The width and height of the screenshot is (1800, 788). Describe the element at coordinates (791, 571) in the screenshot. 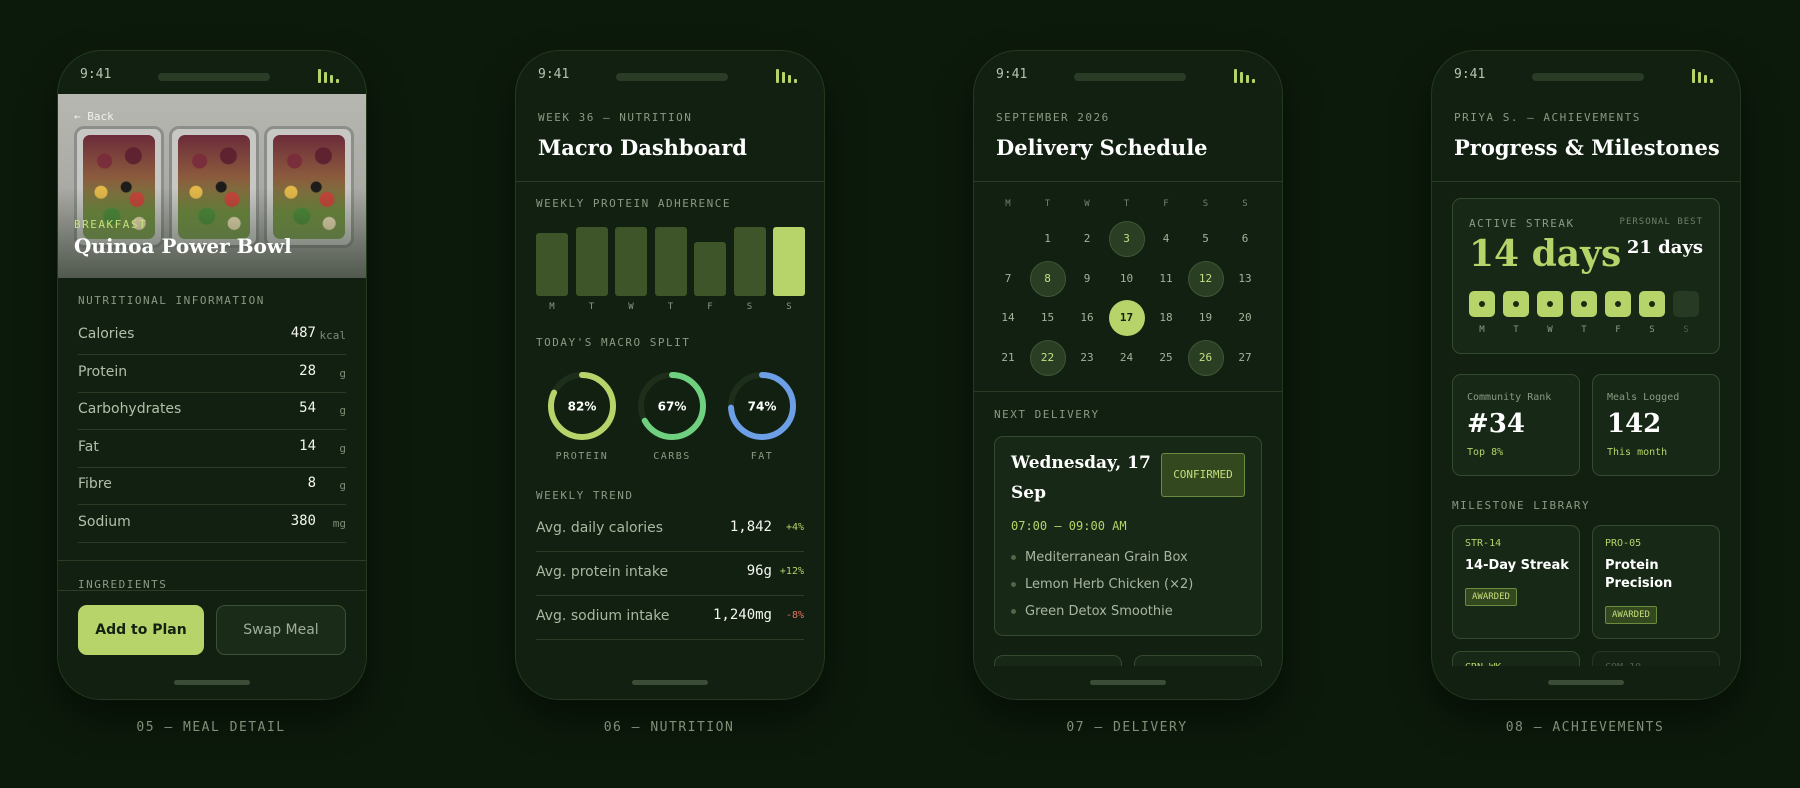

I see `trend-change: +12%` at that location.